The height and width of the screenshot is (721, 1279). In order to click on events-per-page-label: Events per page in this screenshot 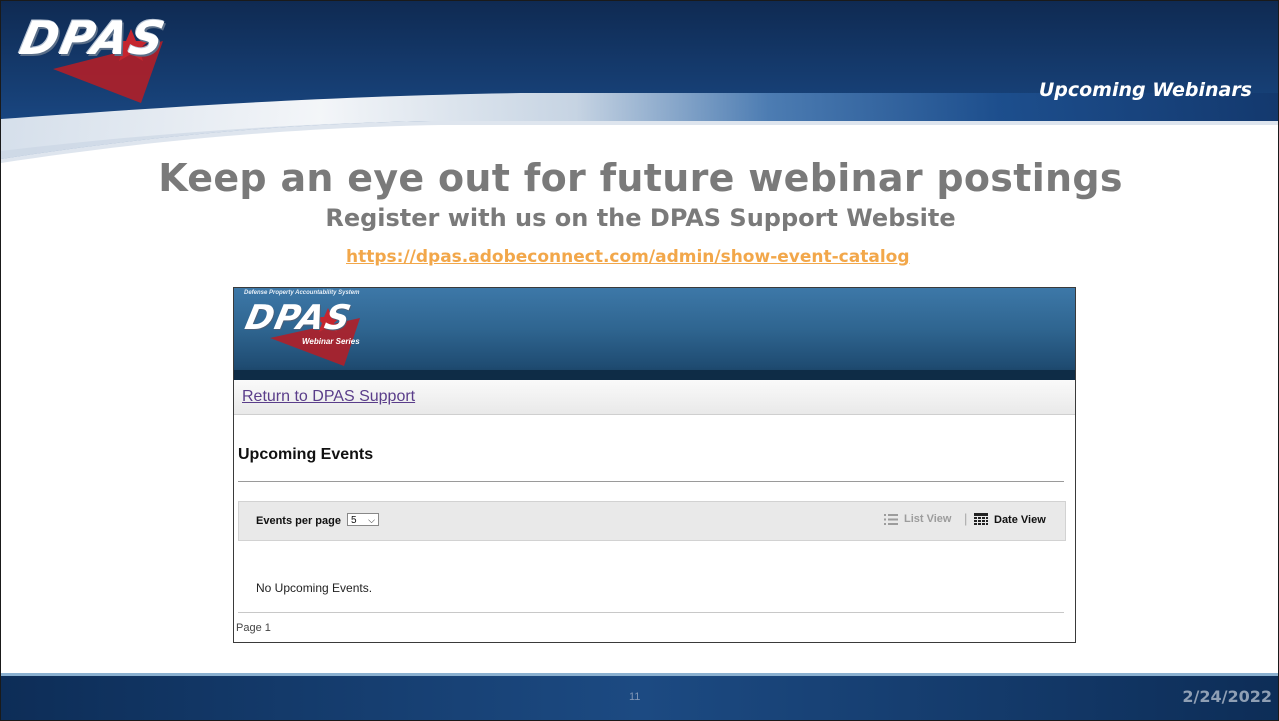, I will do `click(298, 521)`.